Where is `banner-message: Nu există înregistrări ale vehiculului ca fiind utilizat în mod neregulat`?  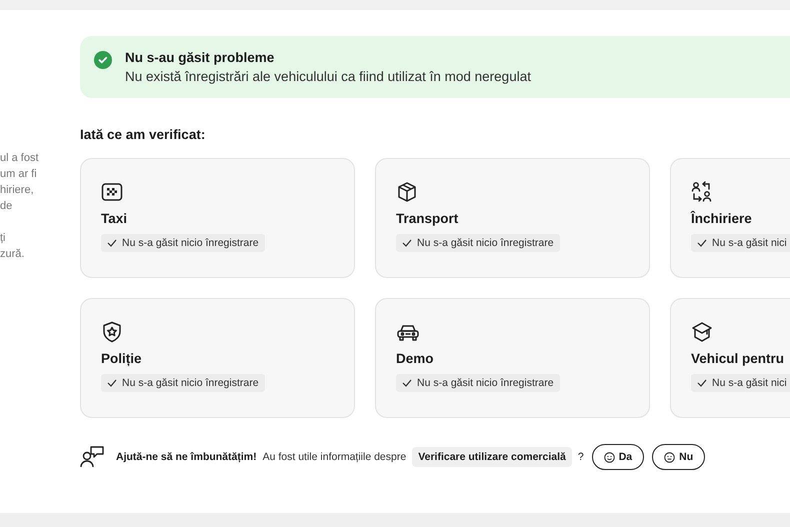
banner-message: Nu există înregistrări ale vehiculului ca fiind utilizat în mod neregulat is located at coordinates (328, 76).